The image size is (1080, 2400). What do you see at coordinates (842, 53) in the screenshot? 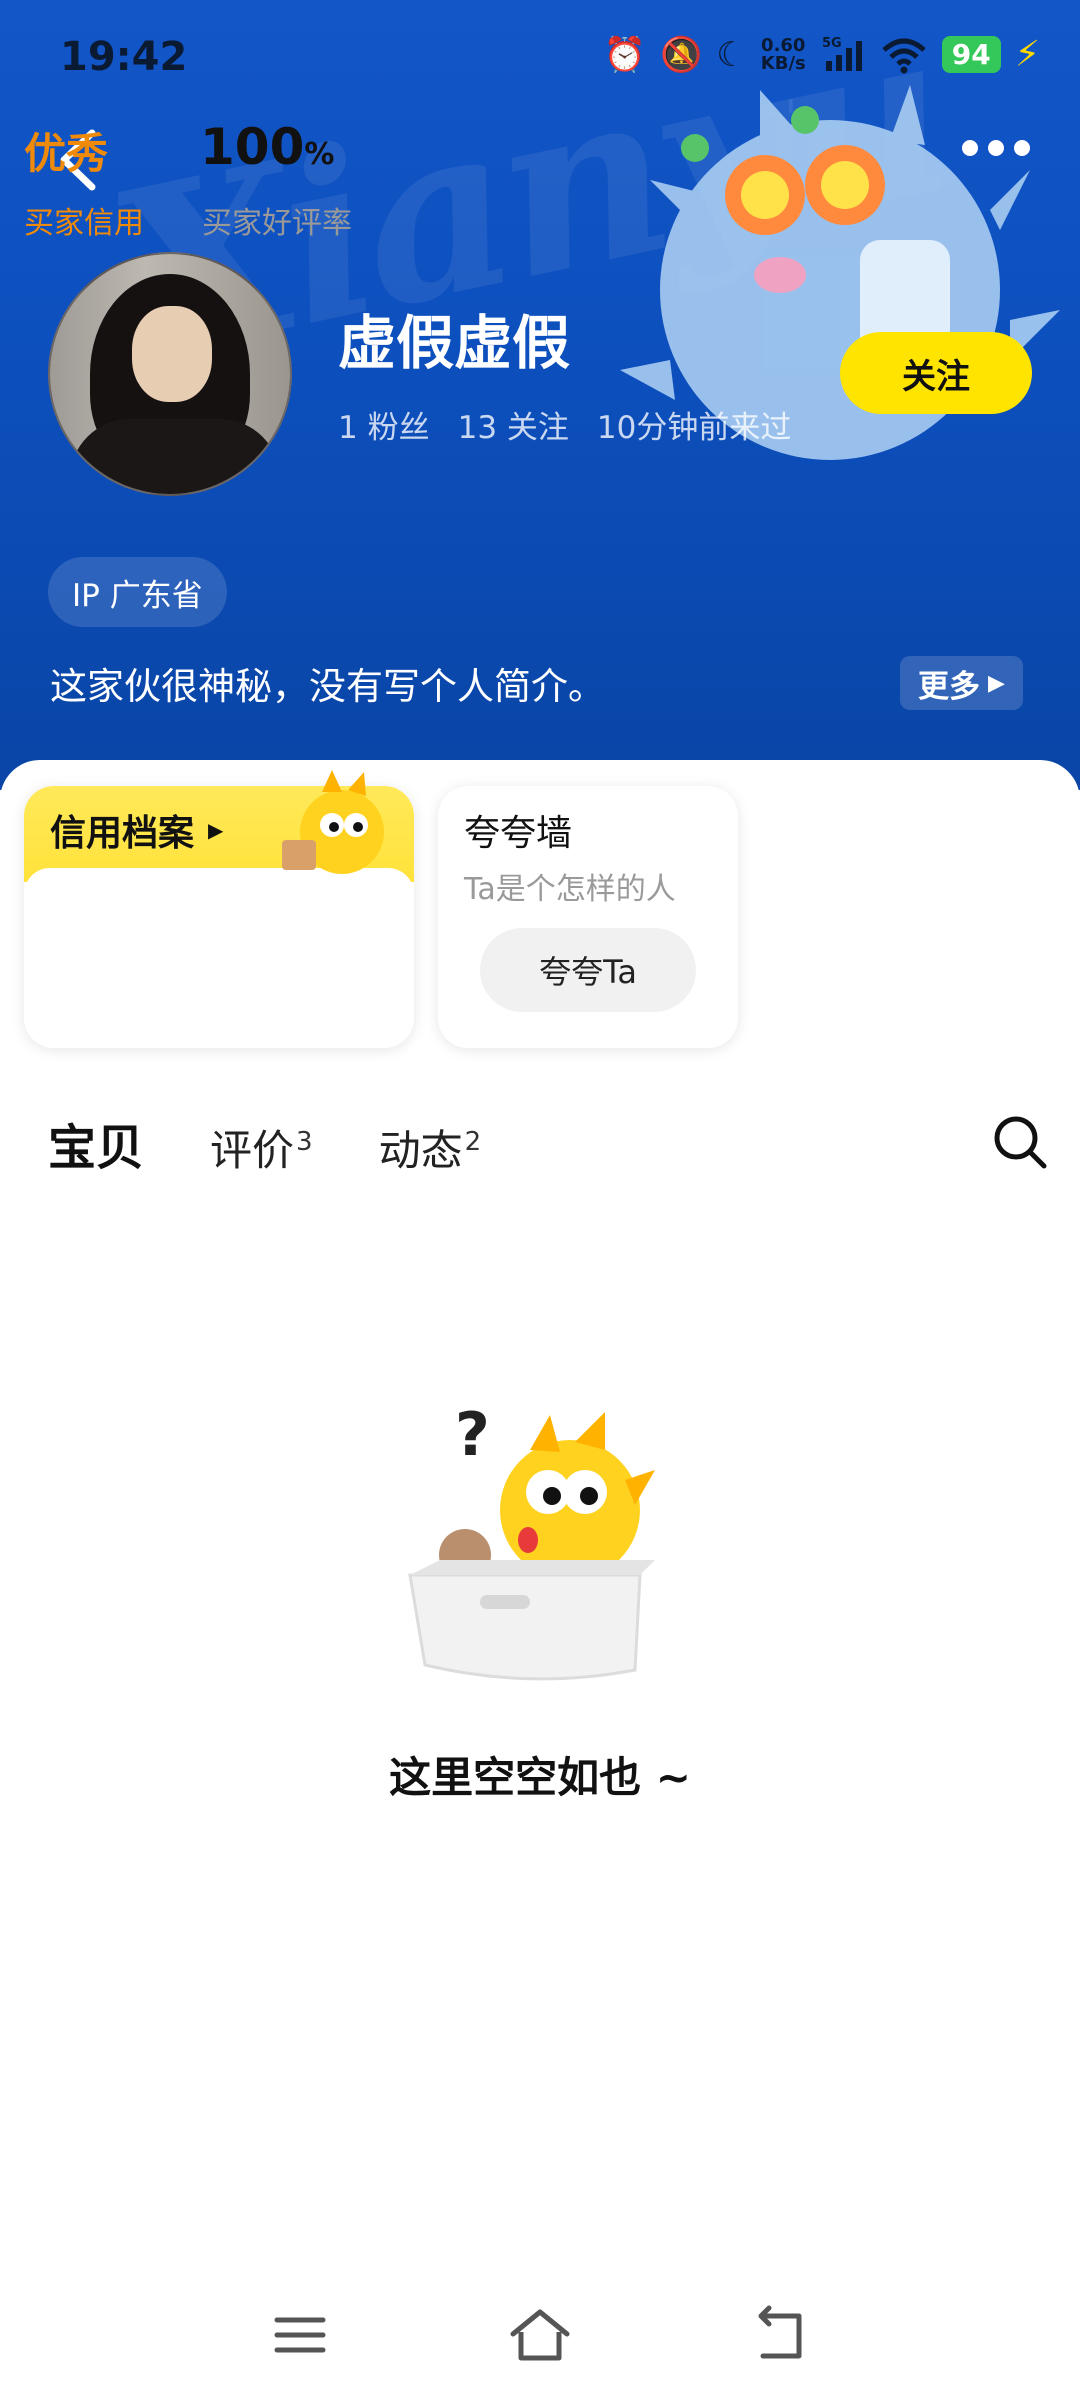
I see `cellular-signal-icon: 5G` at bounding box center [842, 53].